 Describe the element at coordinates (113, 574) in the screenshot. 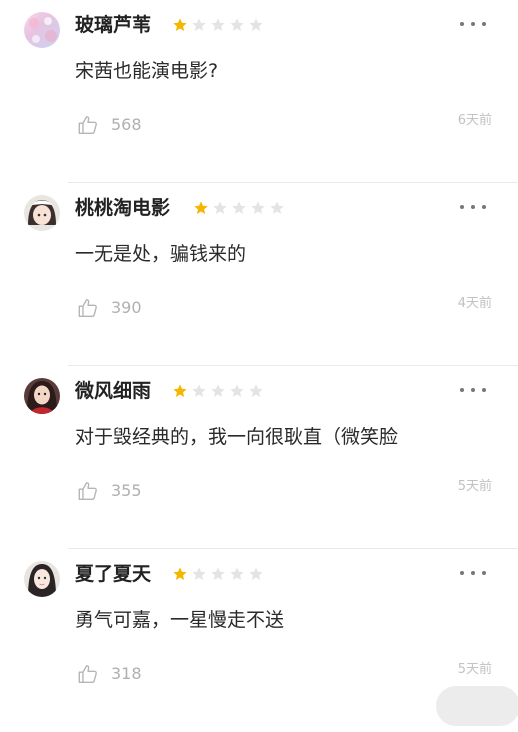

I see `username: 夏了夏天` at that location.